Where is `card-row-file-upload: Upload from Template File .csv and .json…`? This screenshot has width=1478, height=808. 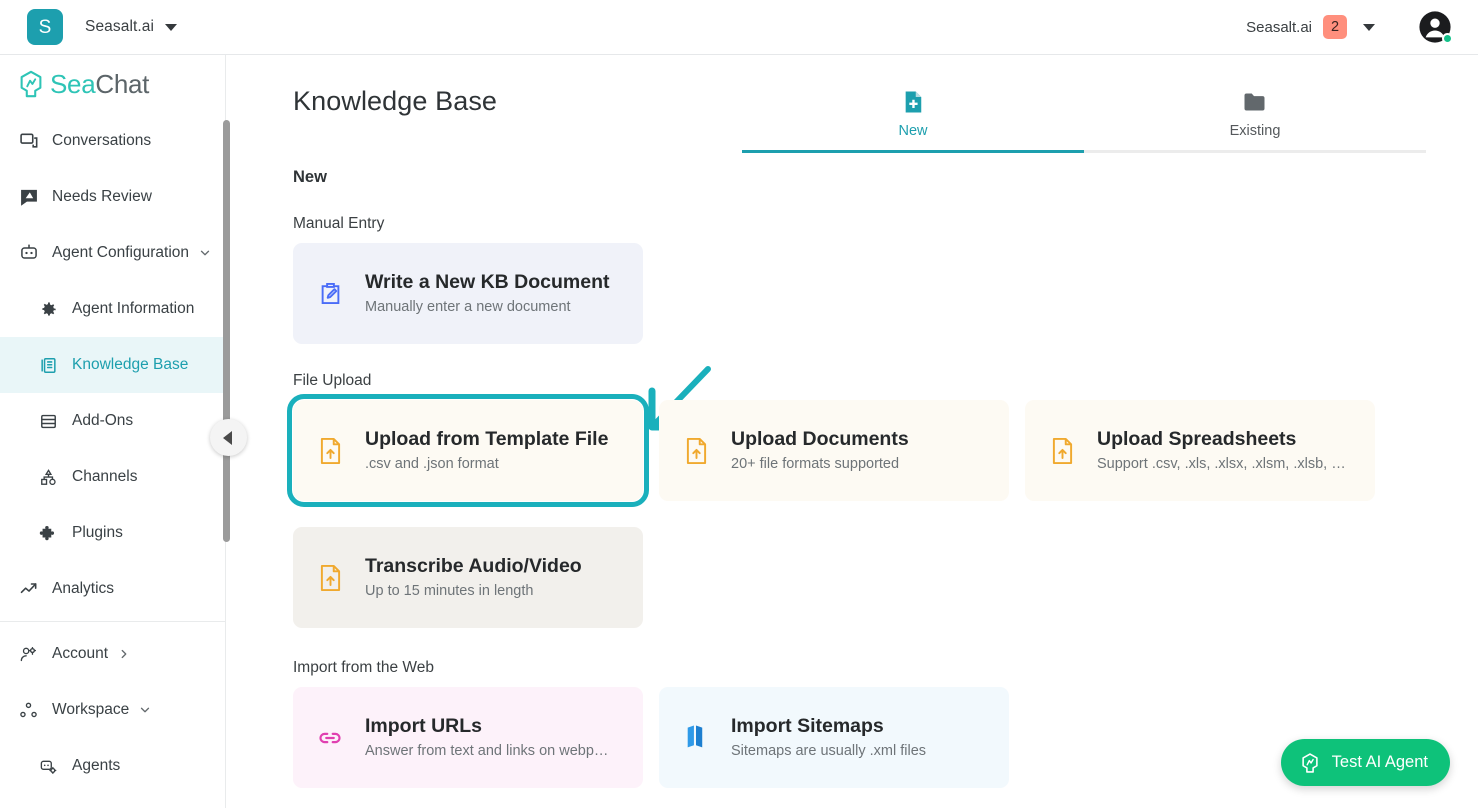 card-row-file-upload: Upload from Template File .csv and .json… is located at coordinates (882, 436).